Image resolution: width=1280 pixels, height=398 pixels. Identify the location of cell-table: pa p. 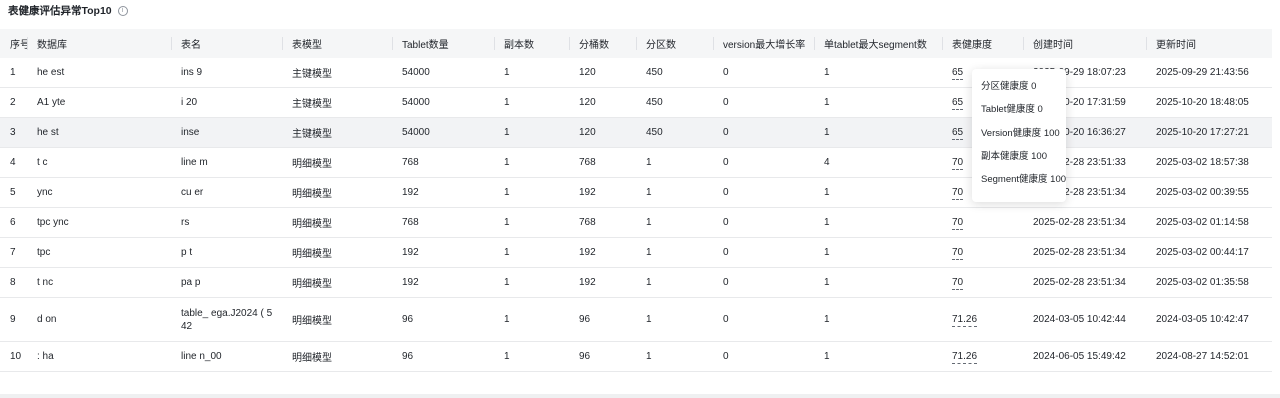
(226, 282).